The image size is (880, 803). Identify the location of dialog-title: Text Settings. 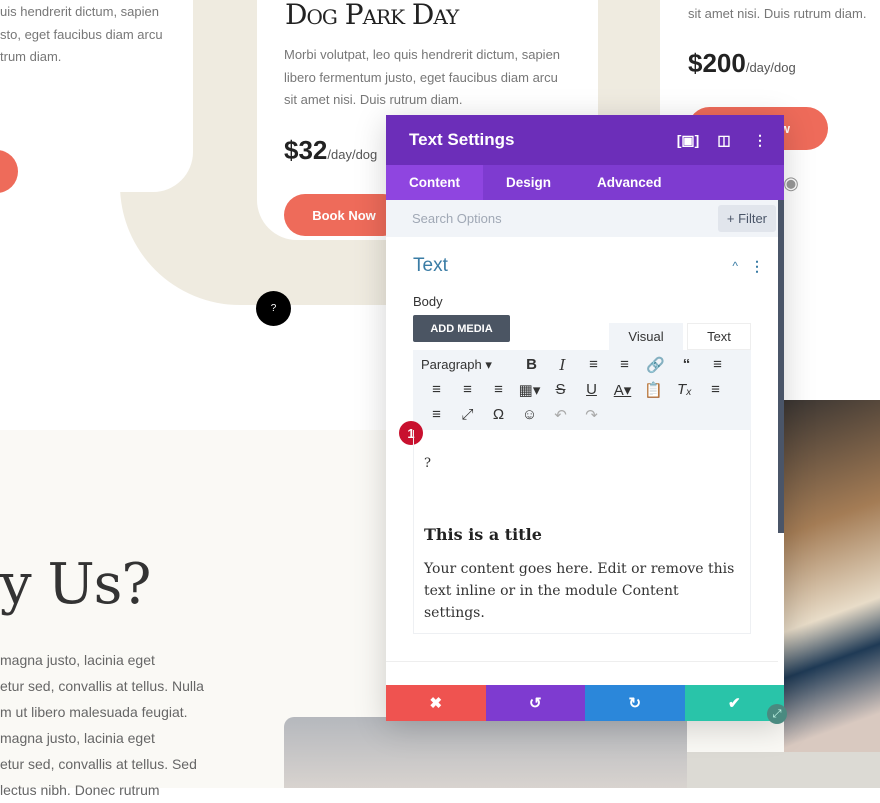
(462, 139).